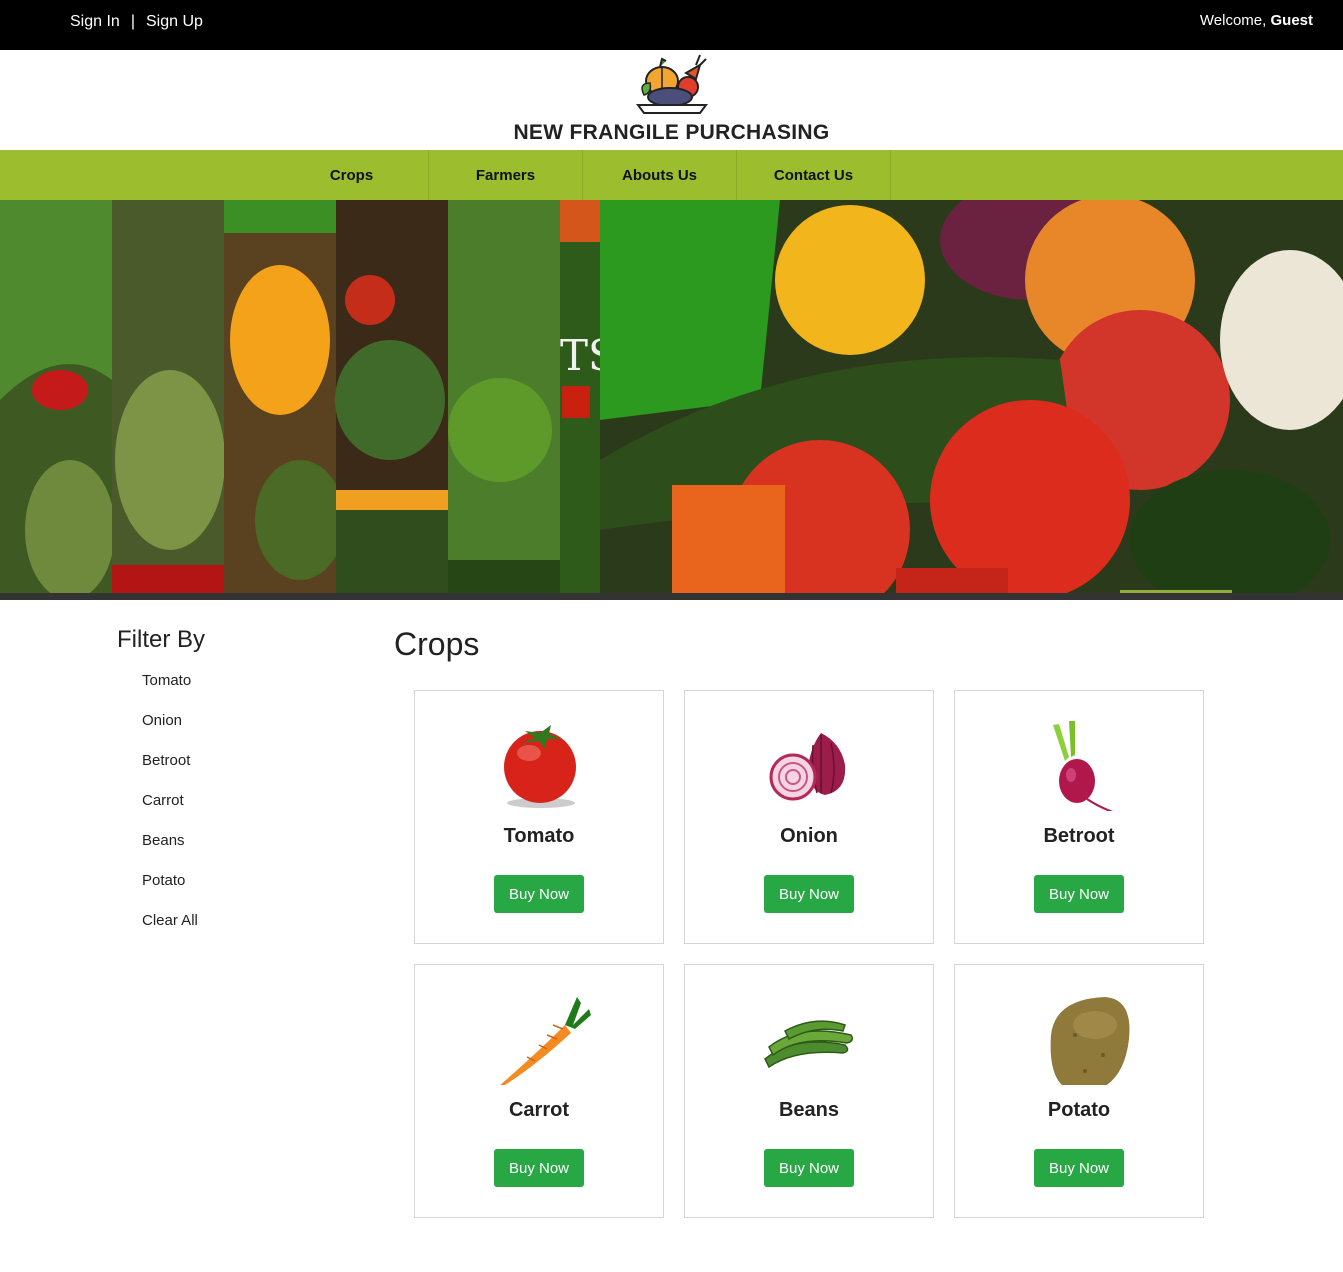  Describe the element at coordinates (161, 639) in the screenshot. I see `filter-title: Filter By` at that location.